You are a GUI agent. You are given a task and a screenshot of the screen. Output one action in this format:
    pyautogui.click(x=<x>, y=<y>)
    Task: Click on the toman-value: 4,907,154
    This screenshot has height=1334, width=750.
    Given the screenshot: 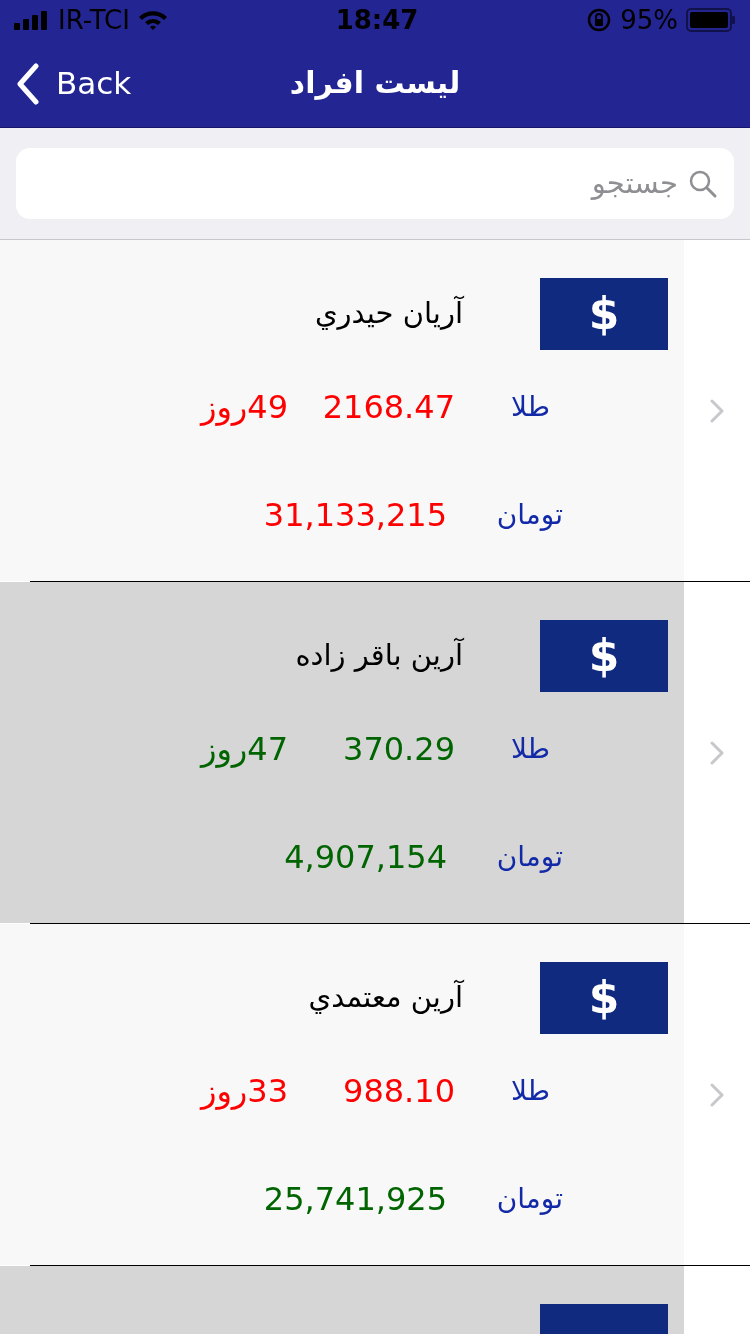 What is the action you would take?
    pyautogui.click(x=365, y=857)
    